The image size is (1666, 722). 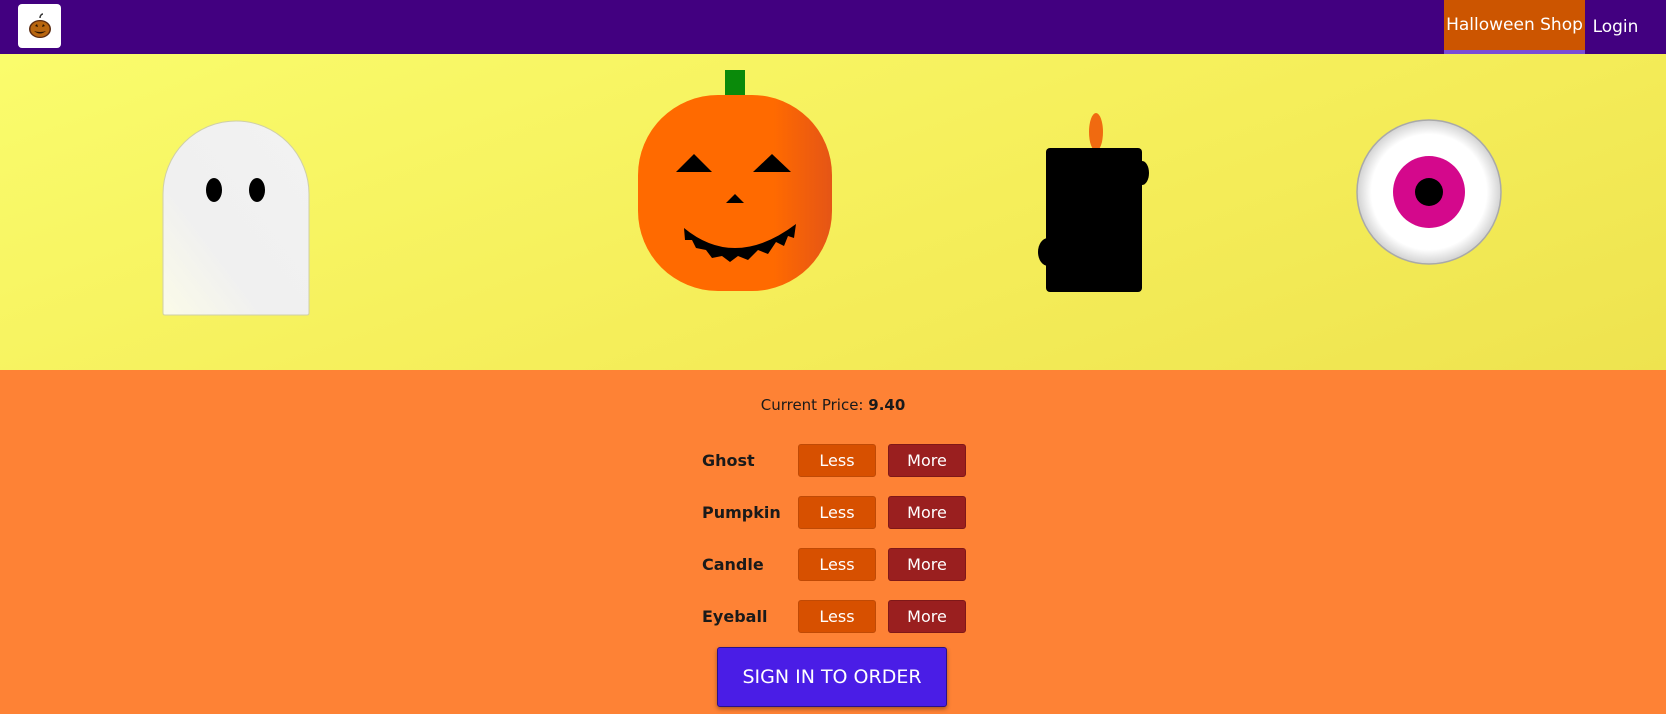 I want to click on pumpkin-logo-icon, so click(x=39, y=26).